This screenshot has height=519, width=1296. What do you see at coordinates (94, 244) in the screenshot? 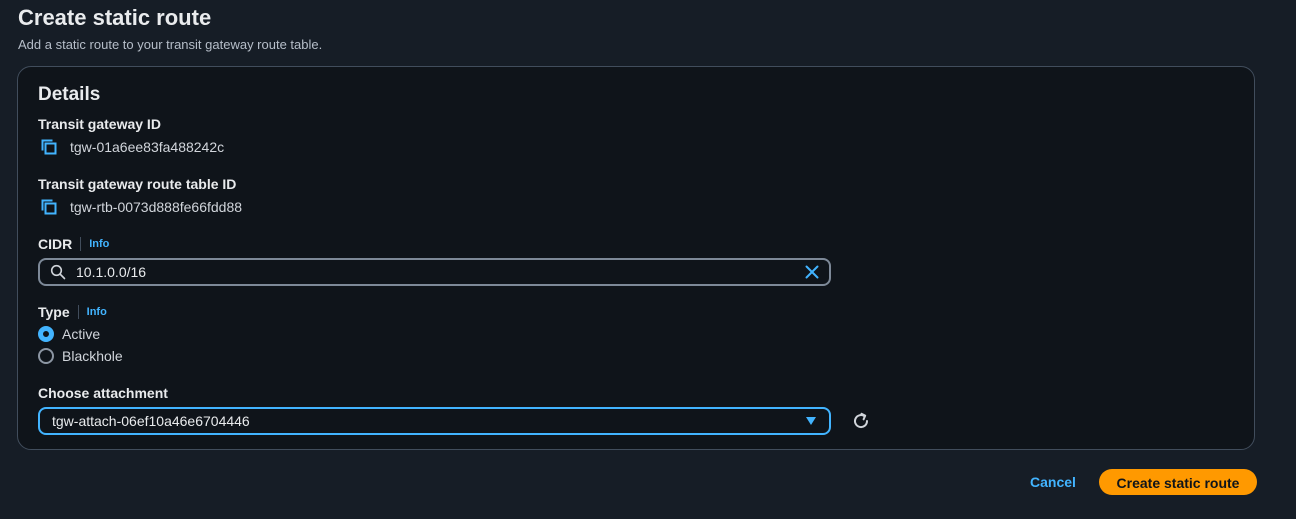
I see `cidr-info-link: Info` at bounding box center [94, 244].